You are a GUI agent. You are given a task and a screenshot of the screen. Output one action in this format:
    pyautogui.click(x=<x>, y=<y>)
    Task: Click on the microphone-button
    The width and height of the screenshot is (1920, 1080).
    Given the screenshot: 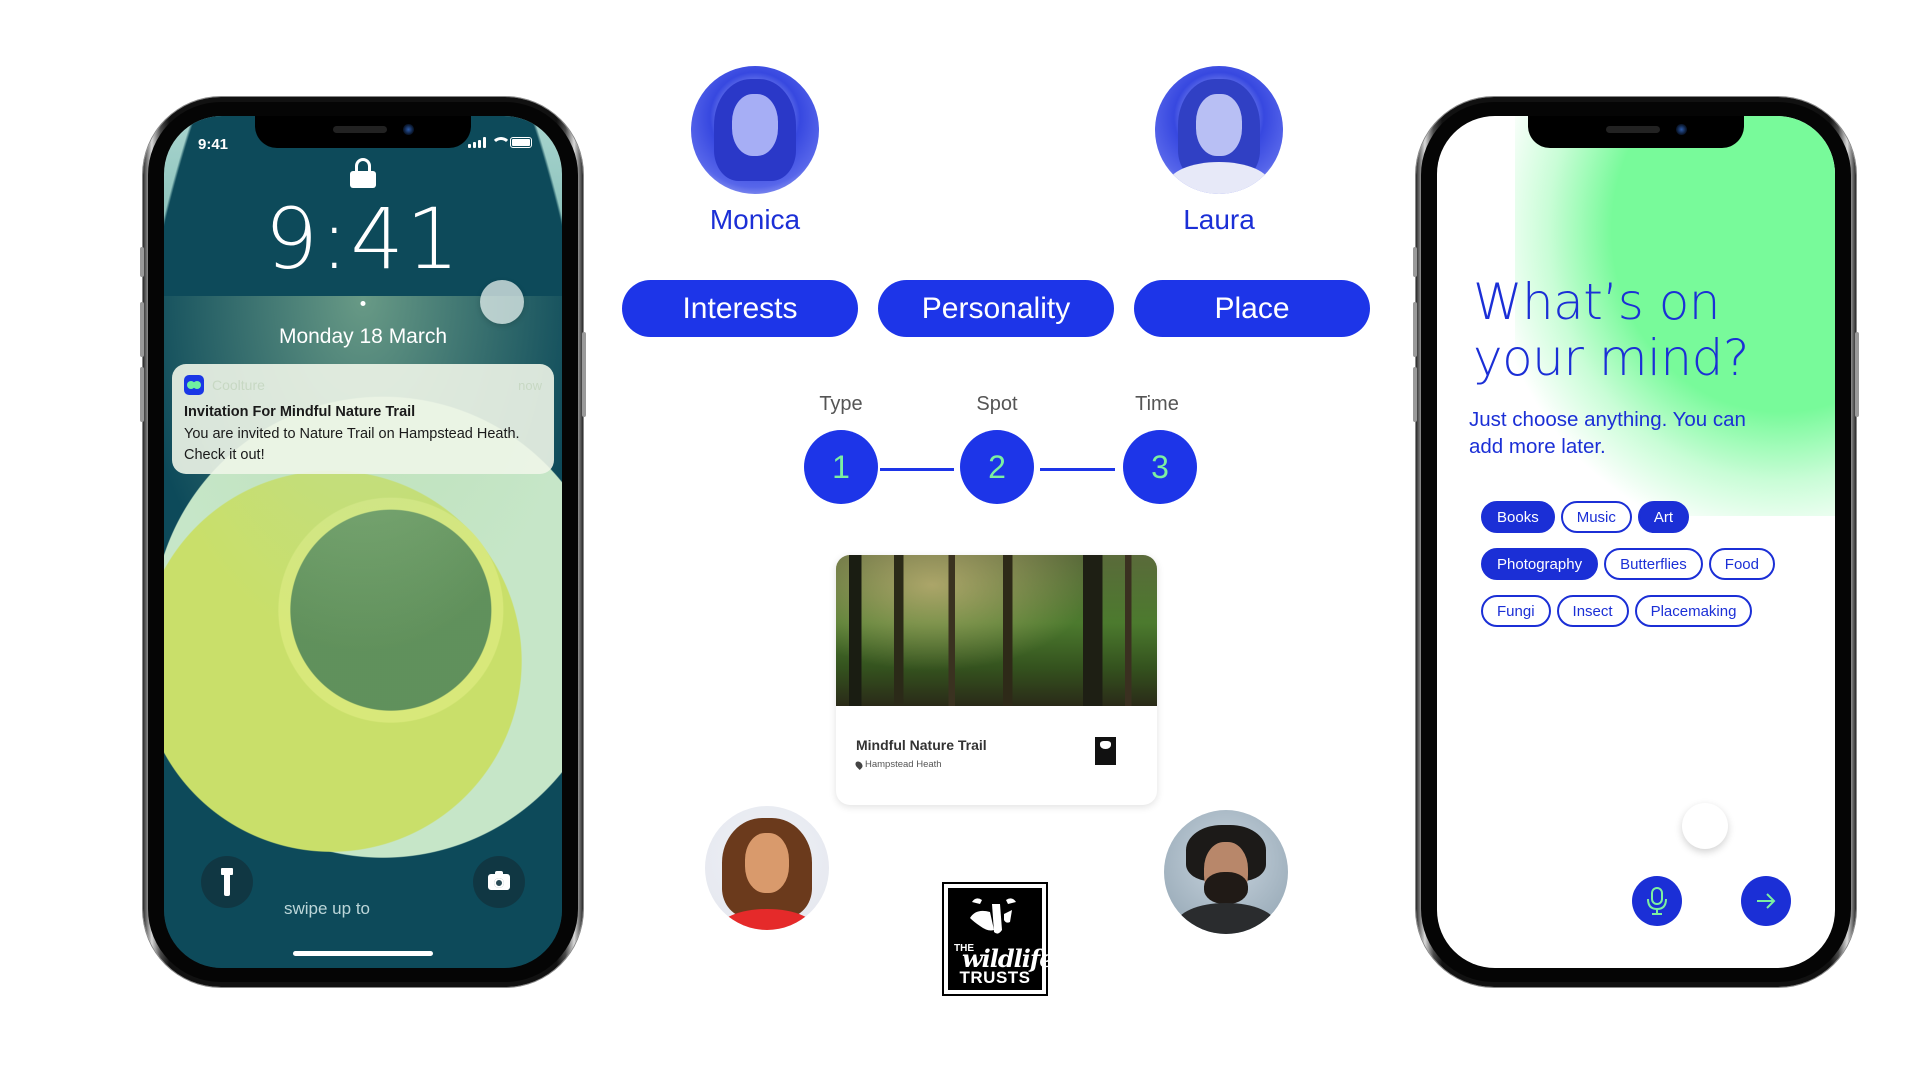 What is the action you would take?
    pyautogui.click(x=1657, y=901)
    